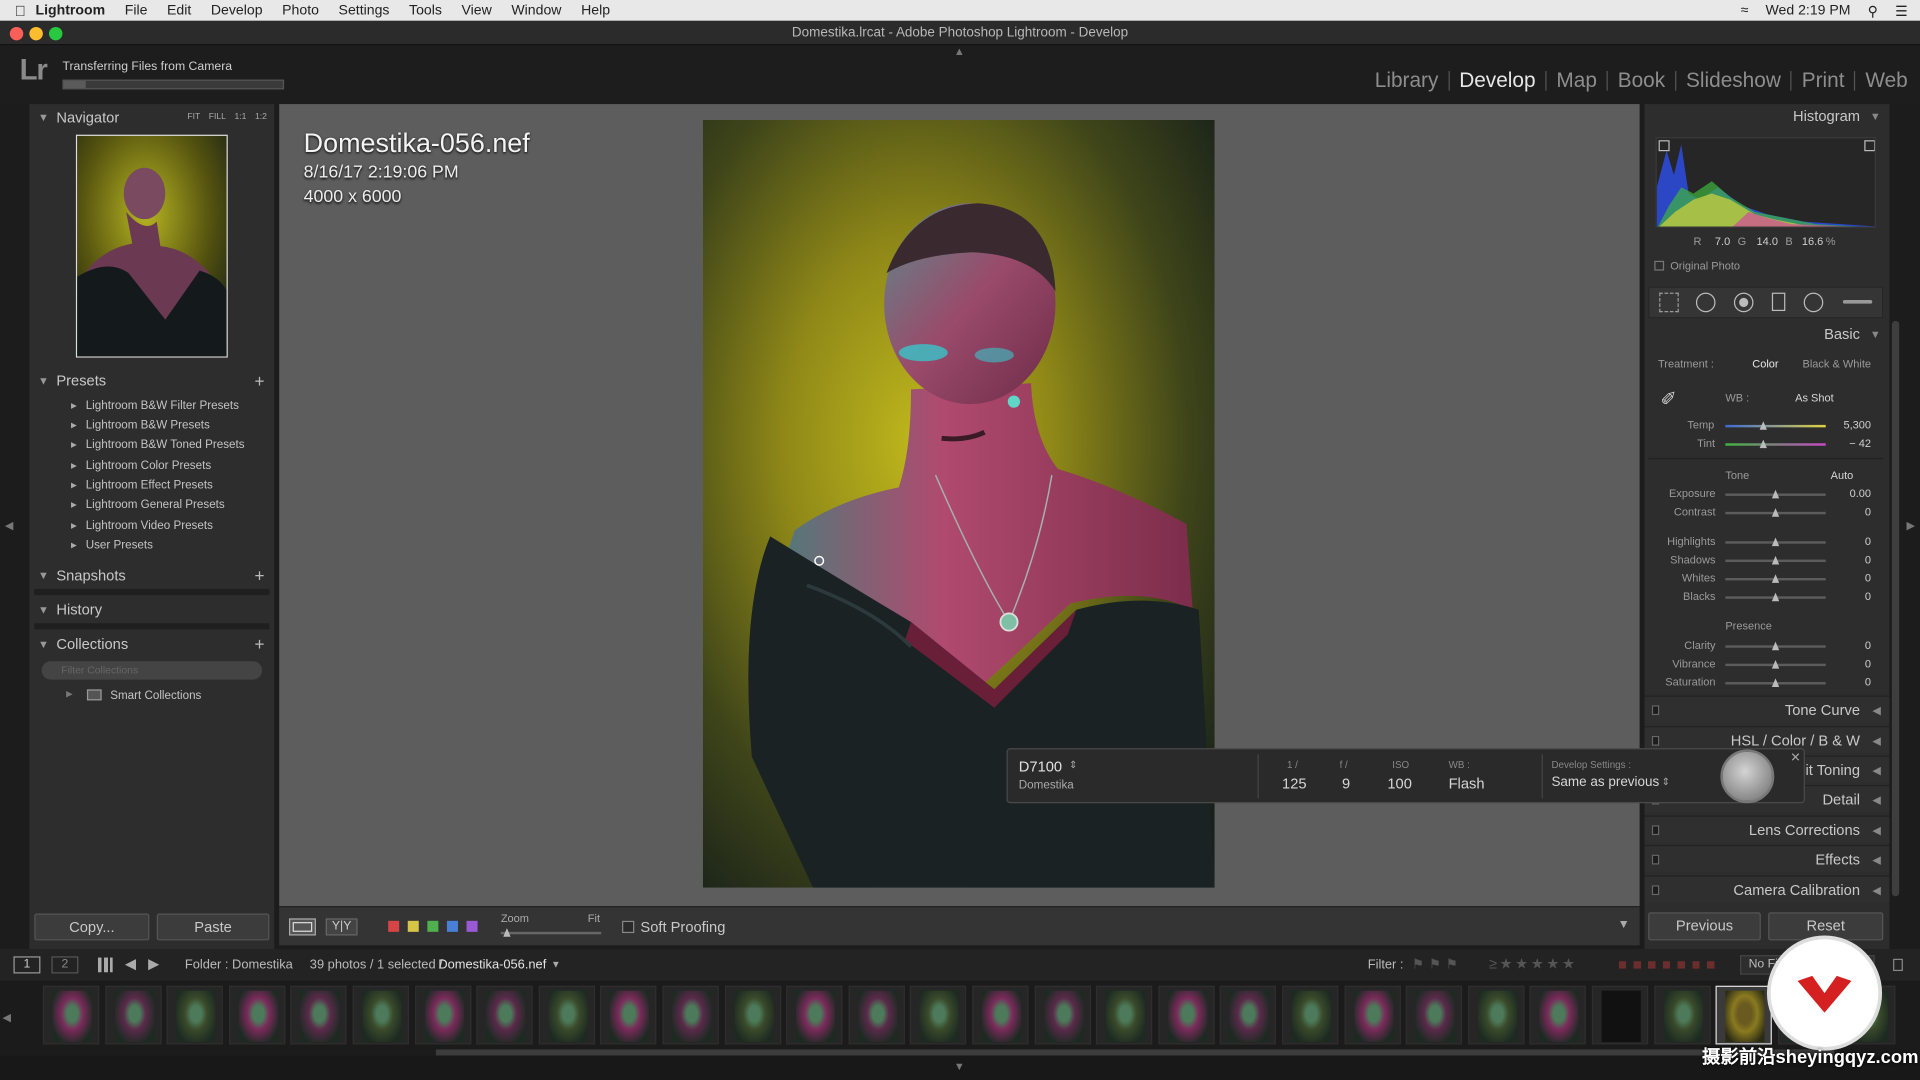  What do you see at coordinates (1873, 10) in the screenshot?
I see `spotlight-icon: ⚲` at bounding box center [1873, 10].